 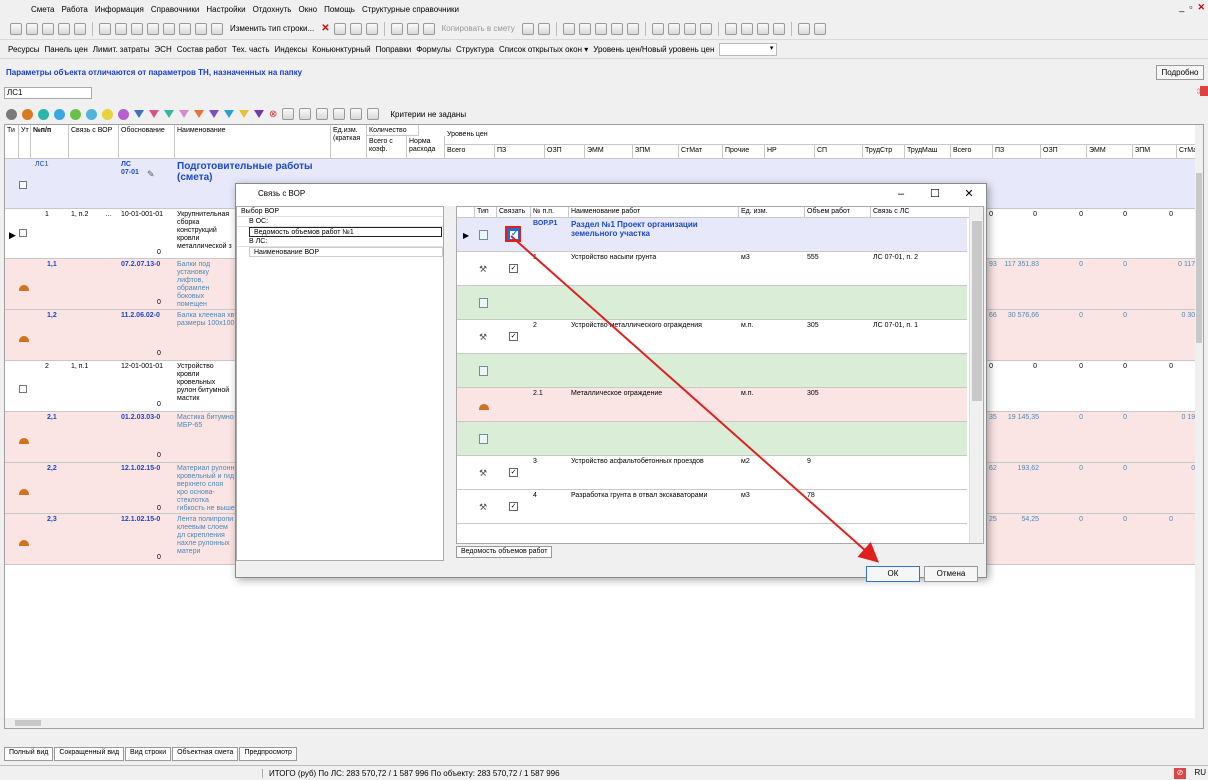 I want to click on menu2-corrections: Поправки, so click(x=394, y=49).